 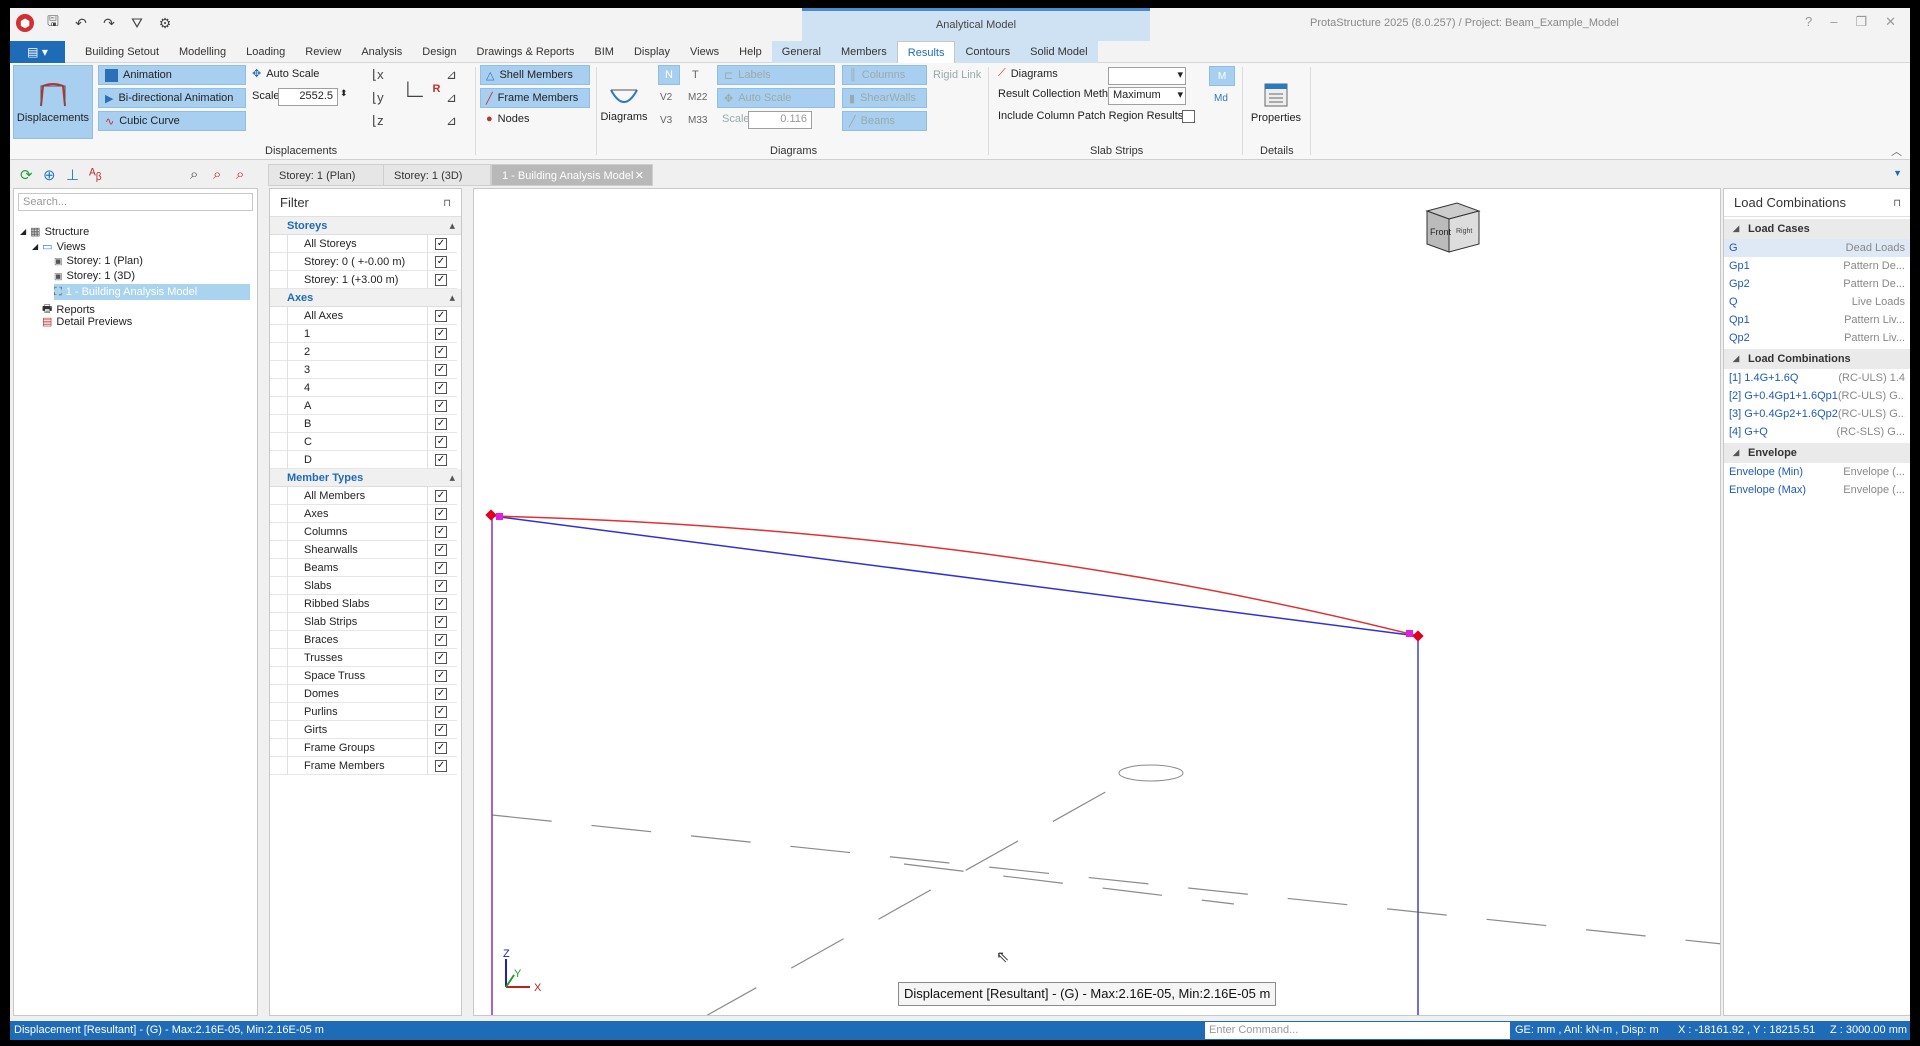 What do you see at coordinates (363, 406) in the screenshot?
I see `filter-row: A ✓` at bounding box center [363, 406].